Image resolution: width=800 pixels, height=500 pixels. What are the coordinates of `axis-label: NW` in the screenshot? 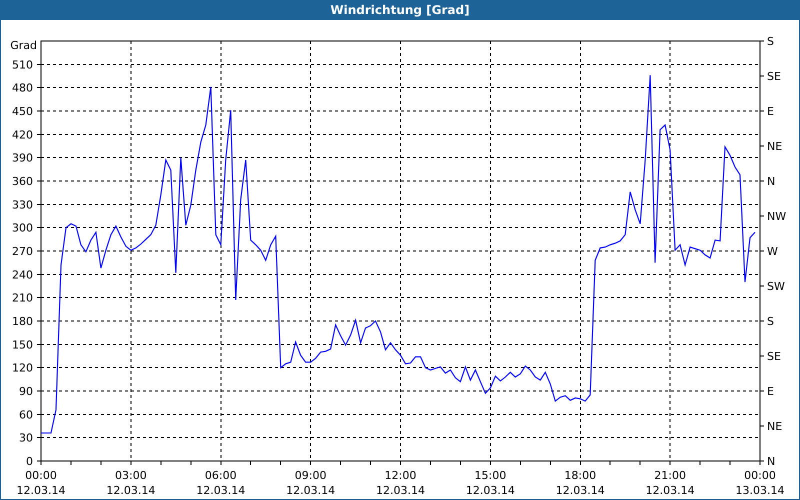 It's located at (776, 216).